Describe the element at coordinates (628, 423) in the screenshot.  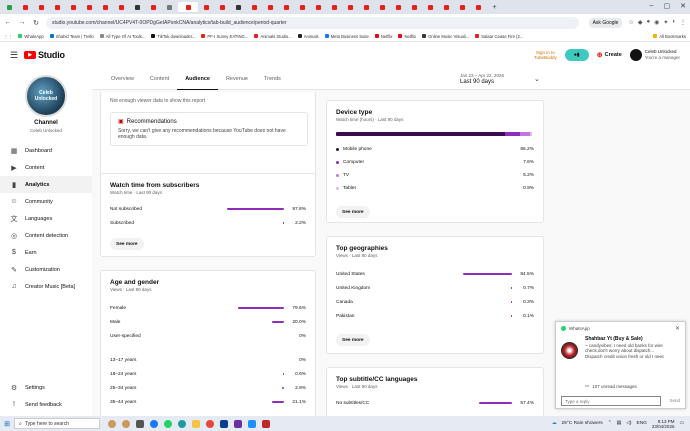
I see `volume-icon: ◁)` at that location.